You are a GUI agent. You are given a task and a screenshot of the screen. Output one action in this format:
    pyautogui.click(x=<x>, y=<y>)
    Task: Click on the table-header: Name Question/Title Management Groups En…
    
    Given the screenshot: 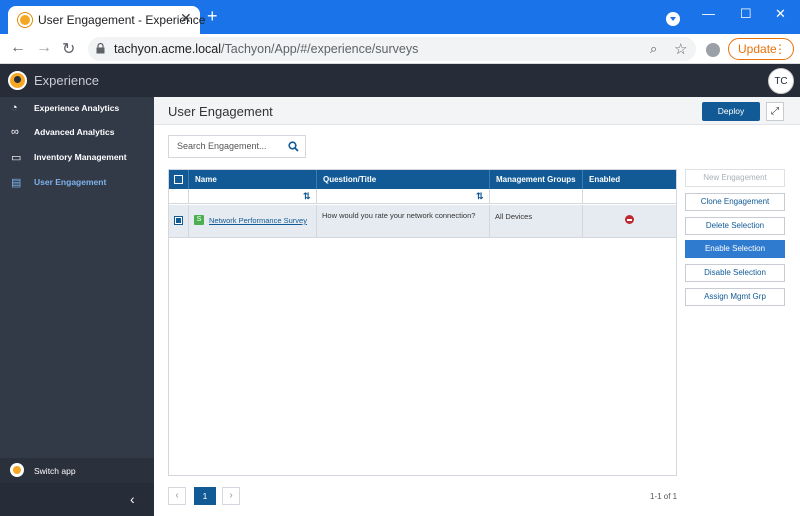 What is the action you would take?
    pyautogui.click(x=422, y=179)
    